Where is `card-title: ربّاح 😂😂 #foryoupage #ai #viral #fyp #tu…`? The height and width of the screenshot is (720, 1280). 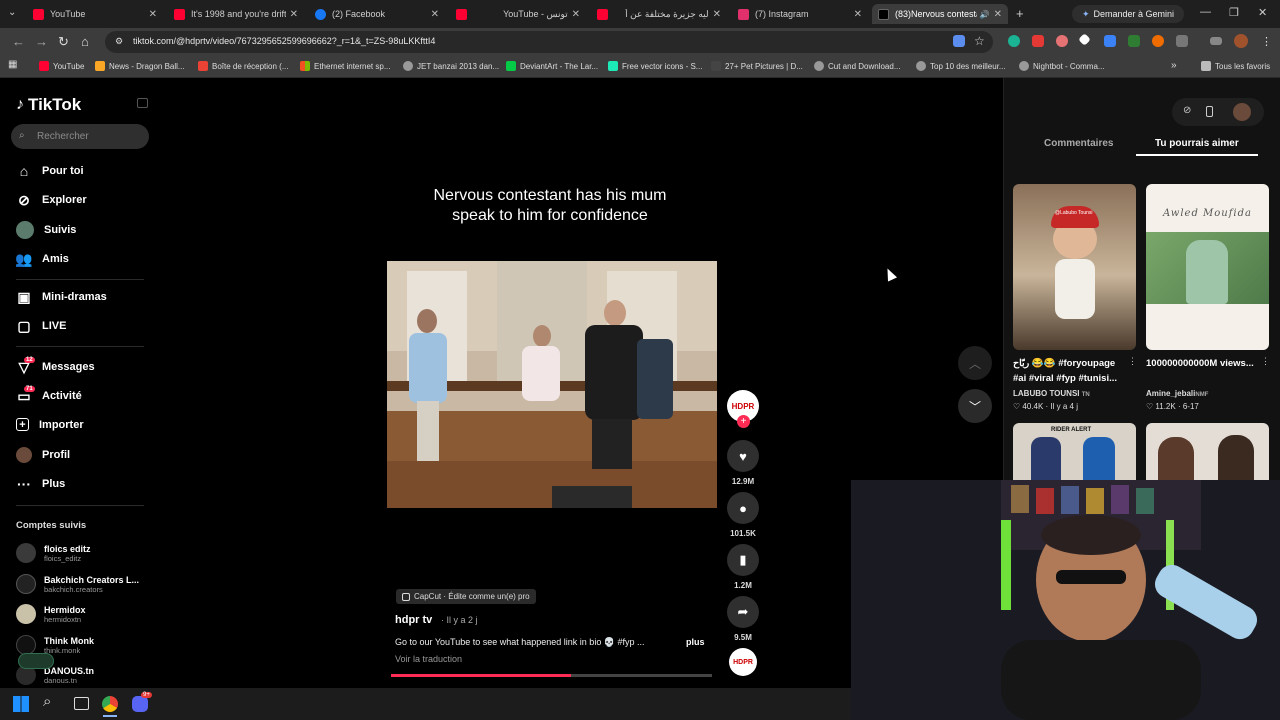
card-title: ربّاح 😂😂 #foryoupage #ai #viral #fyp #tu… is located at coordinates (1072, 371).